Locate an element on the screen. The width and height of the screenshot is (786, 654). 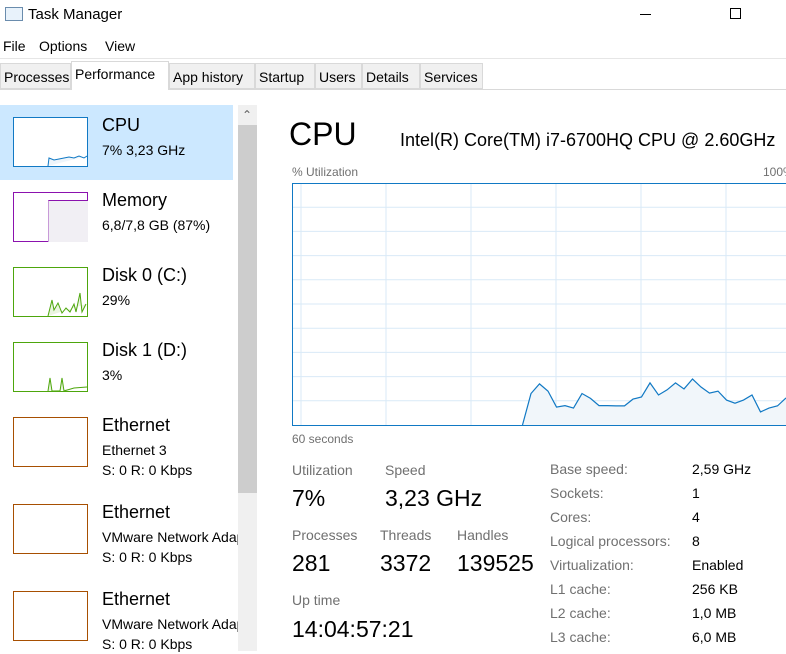
processes-label: Processes is located at coordinates (324, 535).